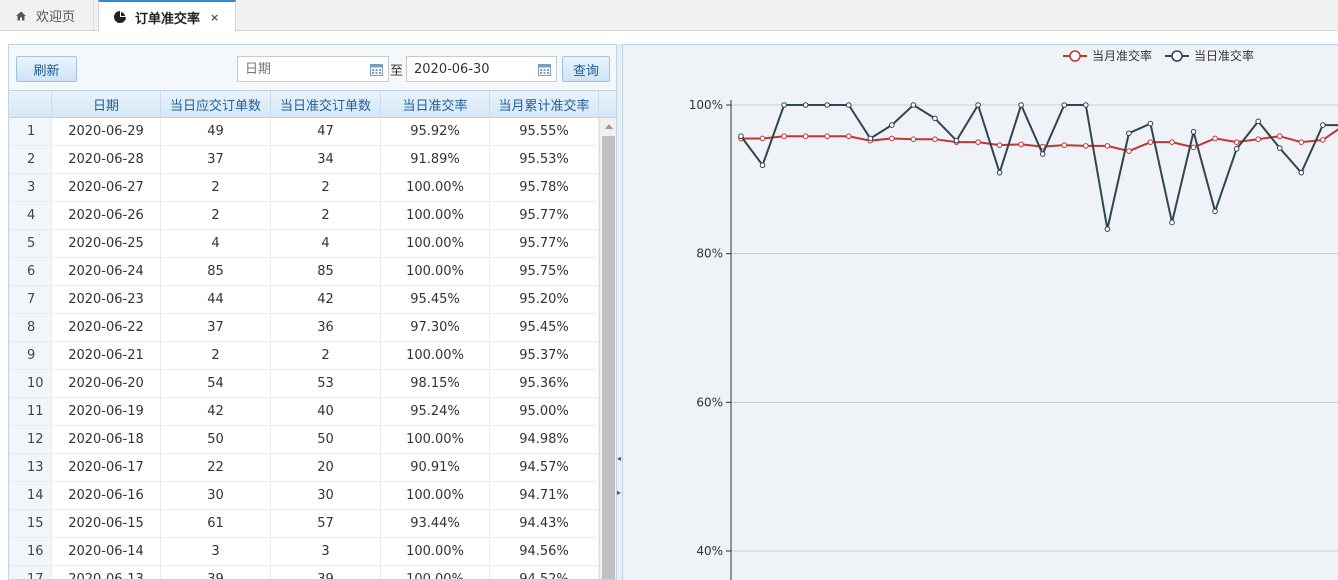  What do you see at coordinates (106, 104) in the screenshot?
I see `column-header-date: 日期` at bounding box center [106, 104].